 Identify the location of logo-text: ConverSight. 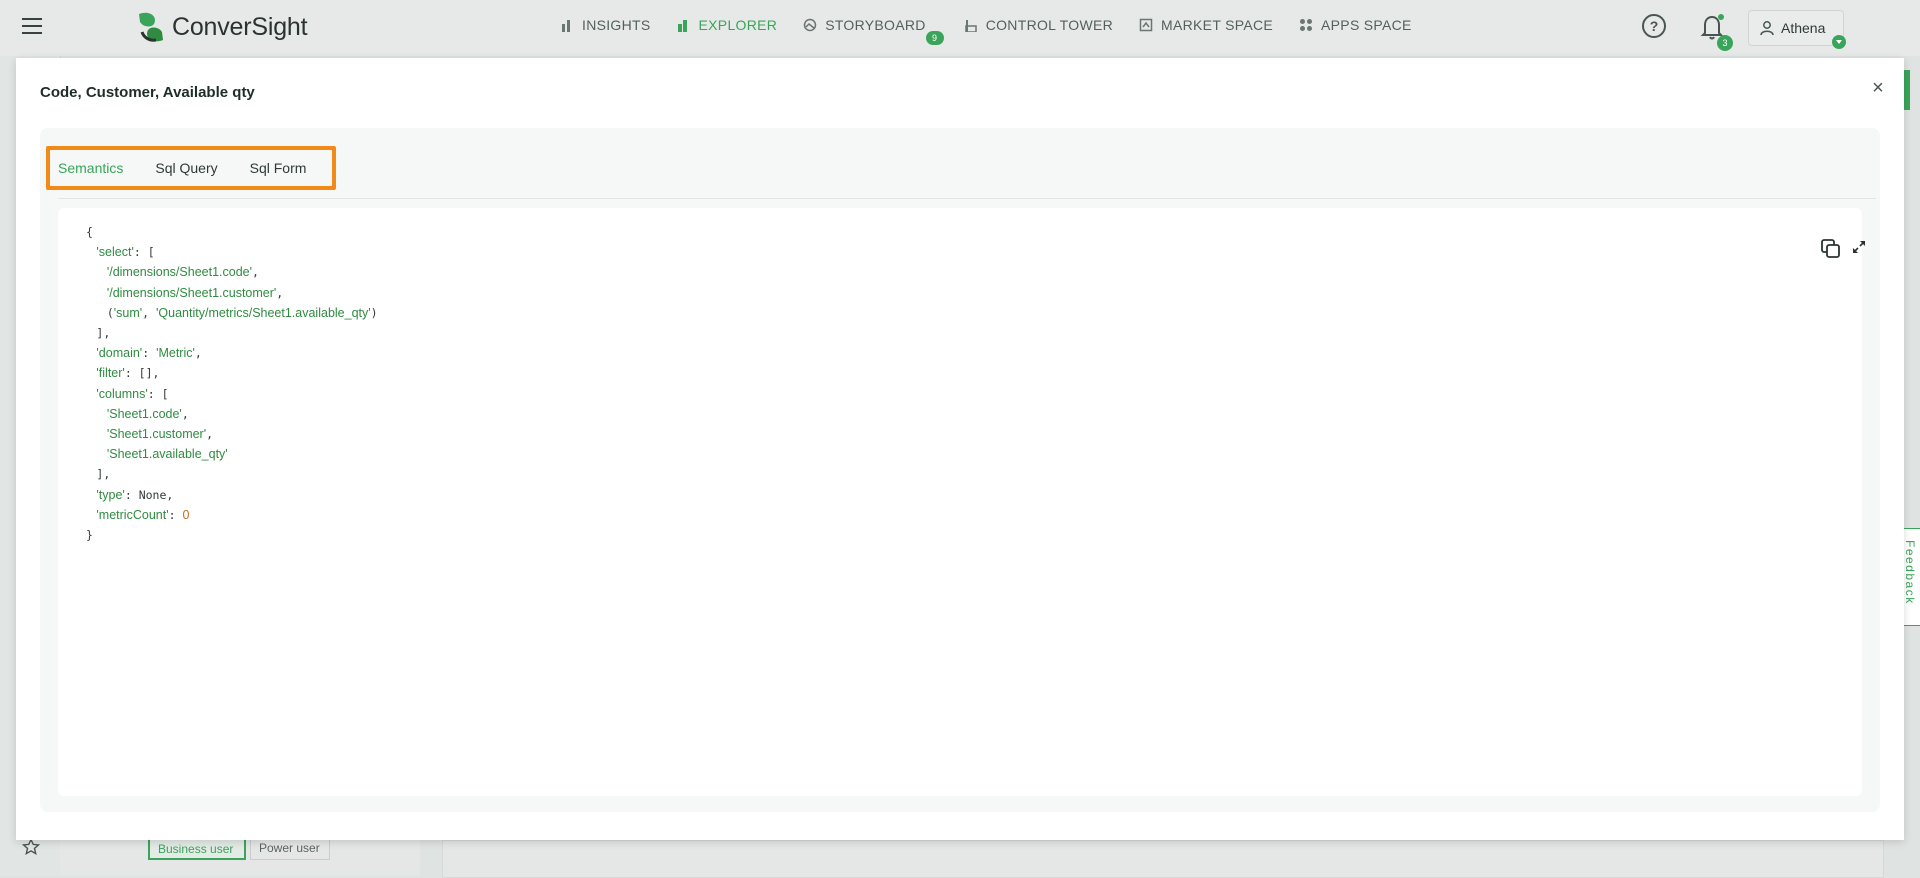
(240, 26).